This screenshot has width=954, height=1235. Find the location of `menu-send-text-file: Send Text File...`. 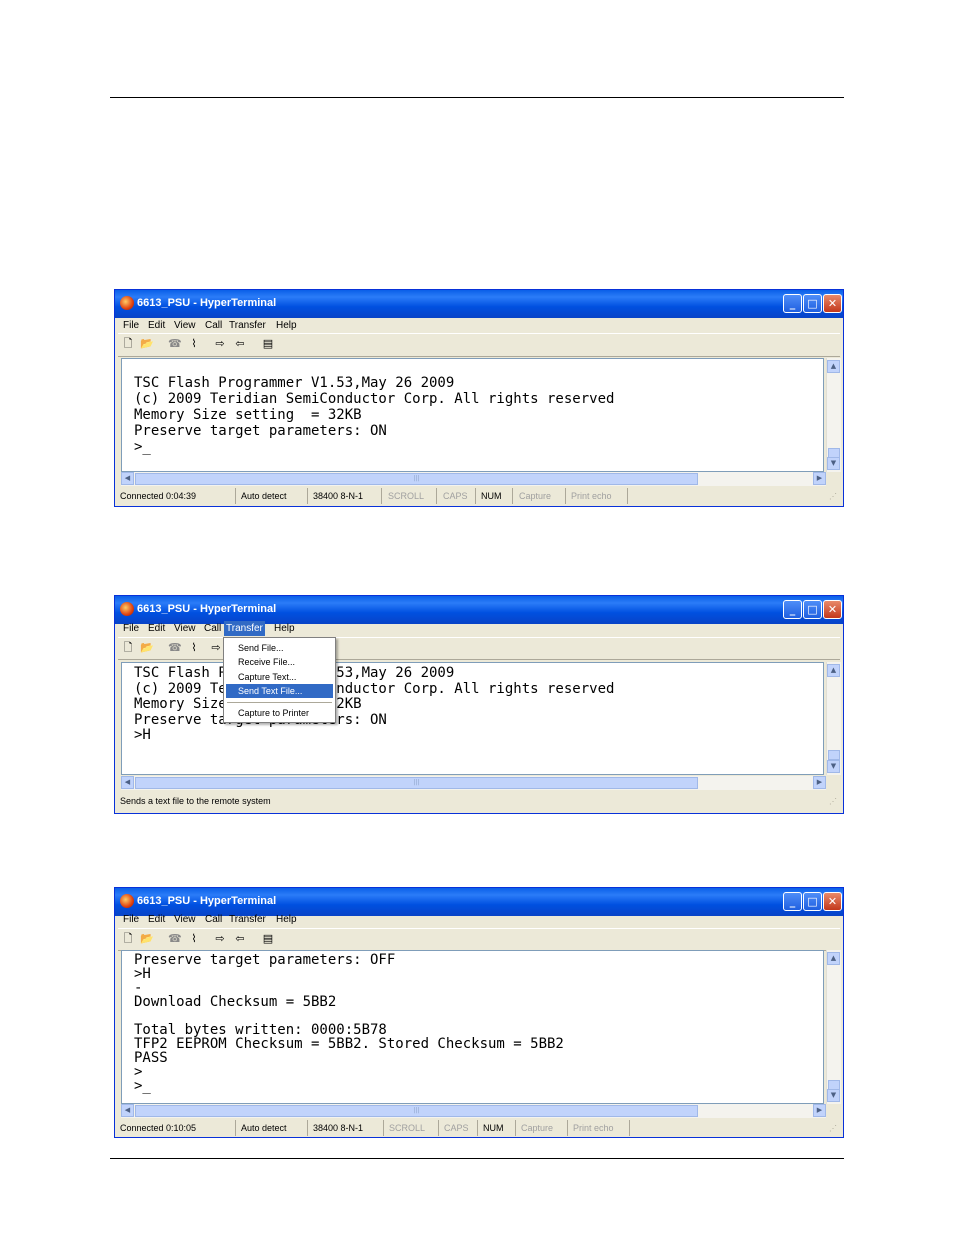

menu-send-text-file: Send Text File... is located at coordinates (279, 691).